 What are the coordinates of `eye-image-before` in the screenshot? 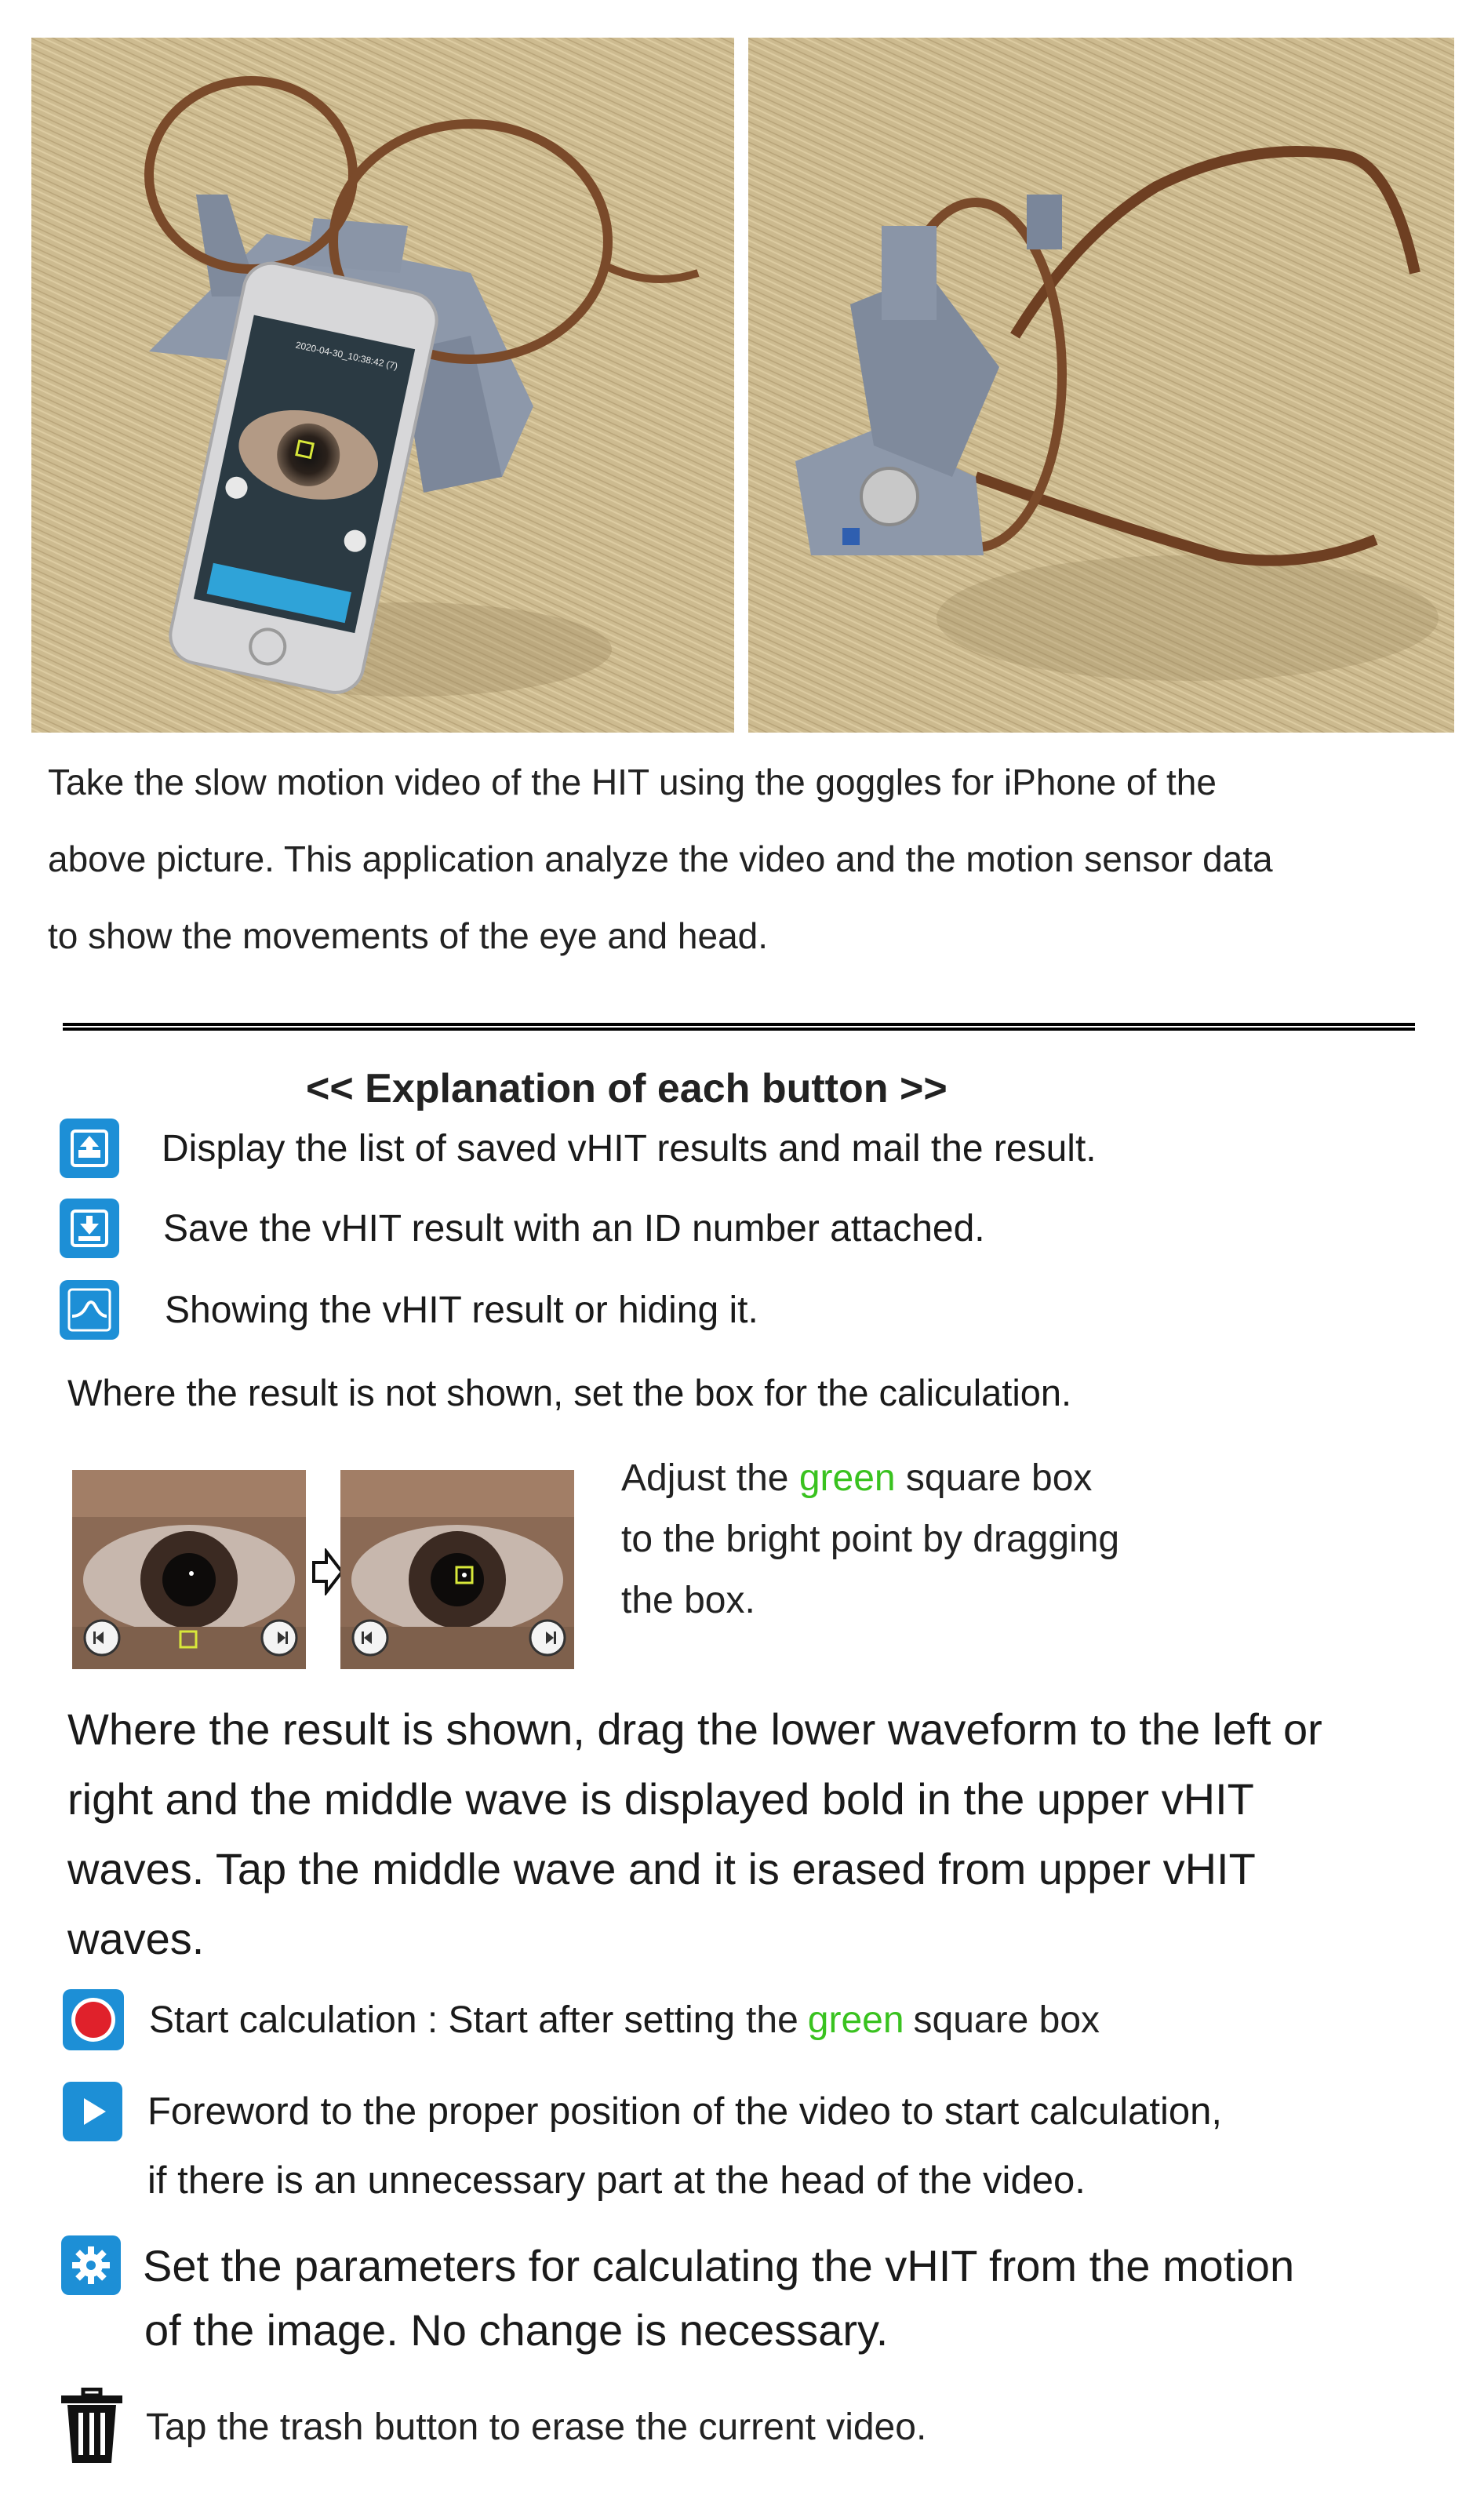 It's located at (189, 1569).